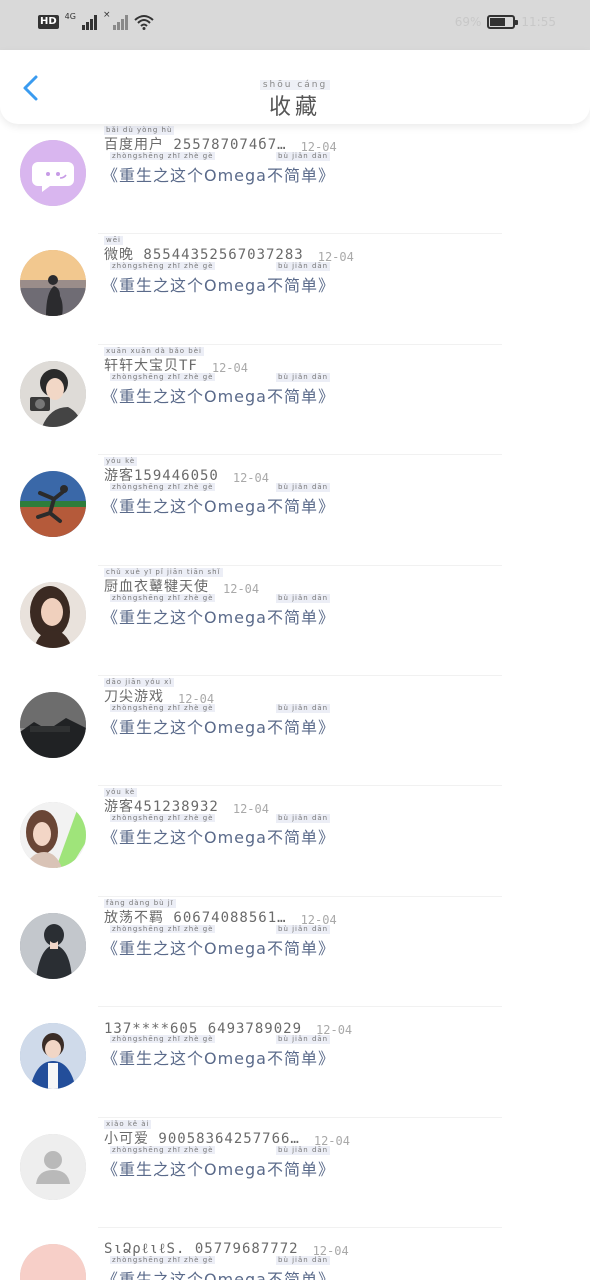  Describe the element at coordinates (161, 475) in the screenshot. I see `user-name: 游客159446050` at that location.